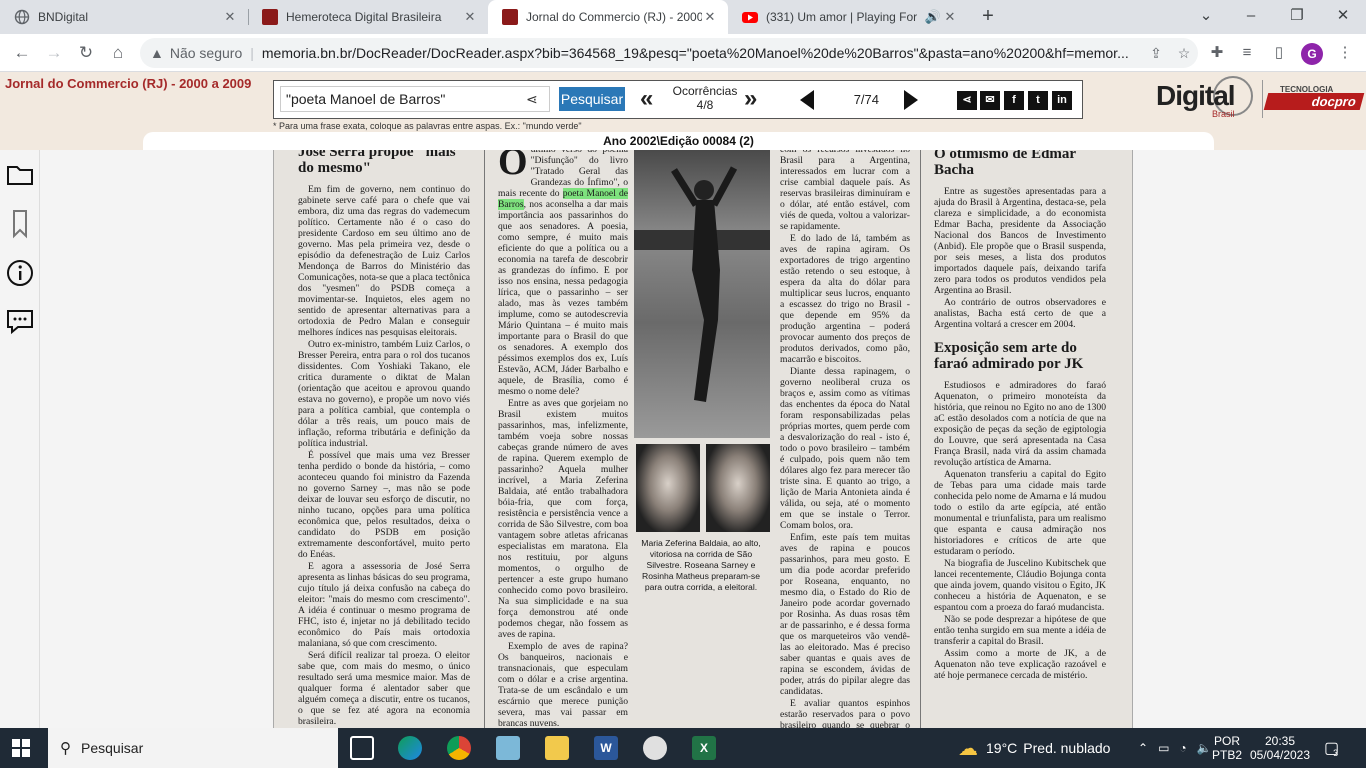 The image size is (1366, 768). Describe the element at coordinates (988, 17) in the screenshot. I see `new-tab-button: +` at that location.